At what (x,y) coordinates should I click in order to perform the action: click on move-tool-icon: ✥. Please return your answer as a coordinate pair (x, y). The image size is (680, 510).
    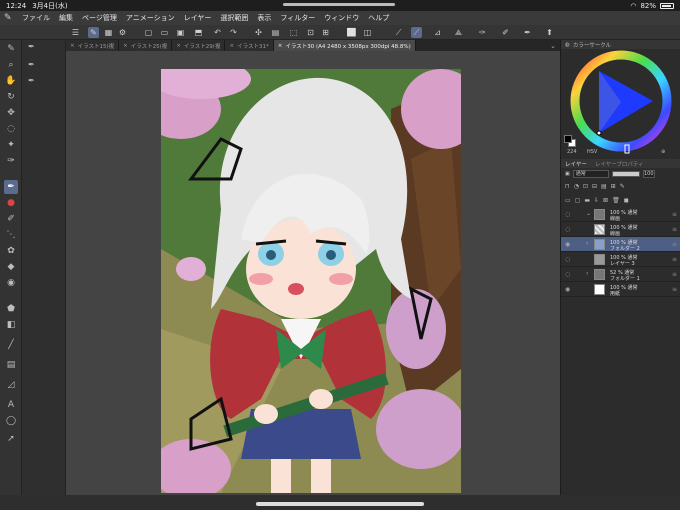
    Looking at the image, I should click on (11, 113).